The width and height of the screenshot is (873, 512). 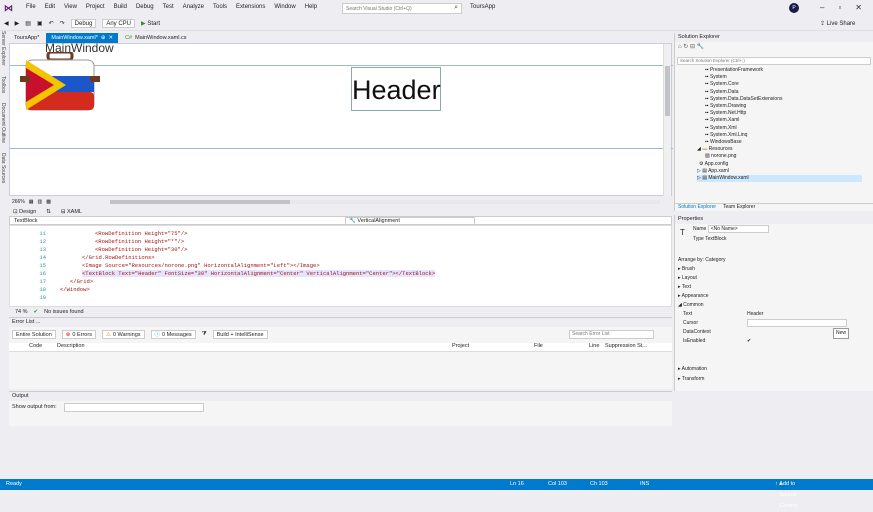 I want to click on tree-item: ▪▪ PresentationFramework, so click(x=783, y=70).